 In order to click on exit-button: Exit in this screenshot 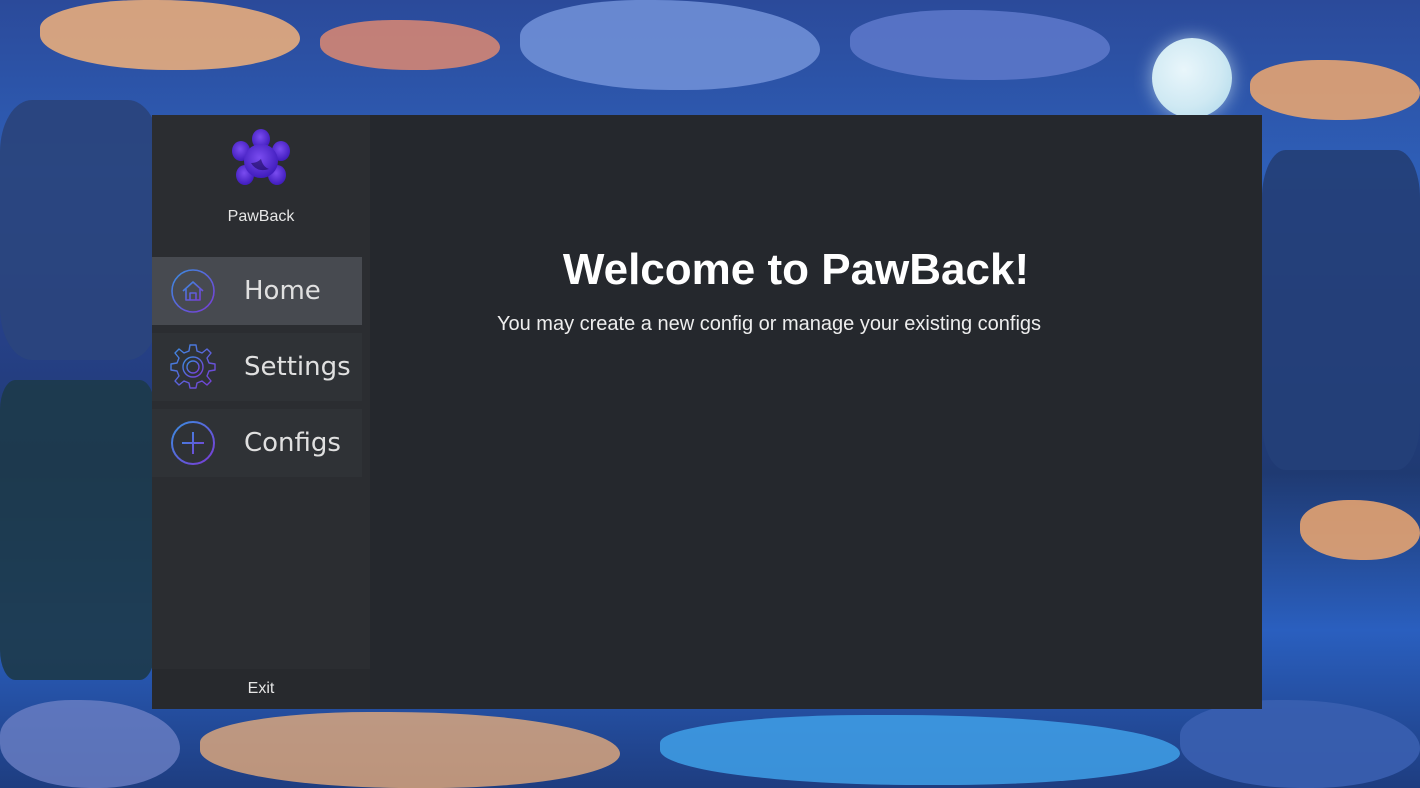, I will do `click(261, 689)`.